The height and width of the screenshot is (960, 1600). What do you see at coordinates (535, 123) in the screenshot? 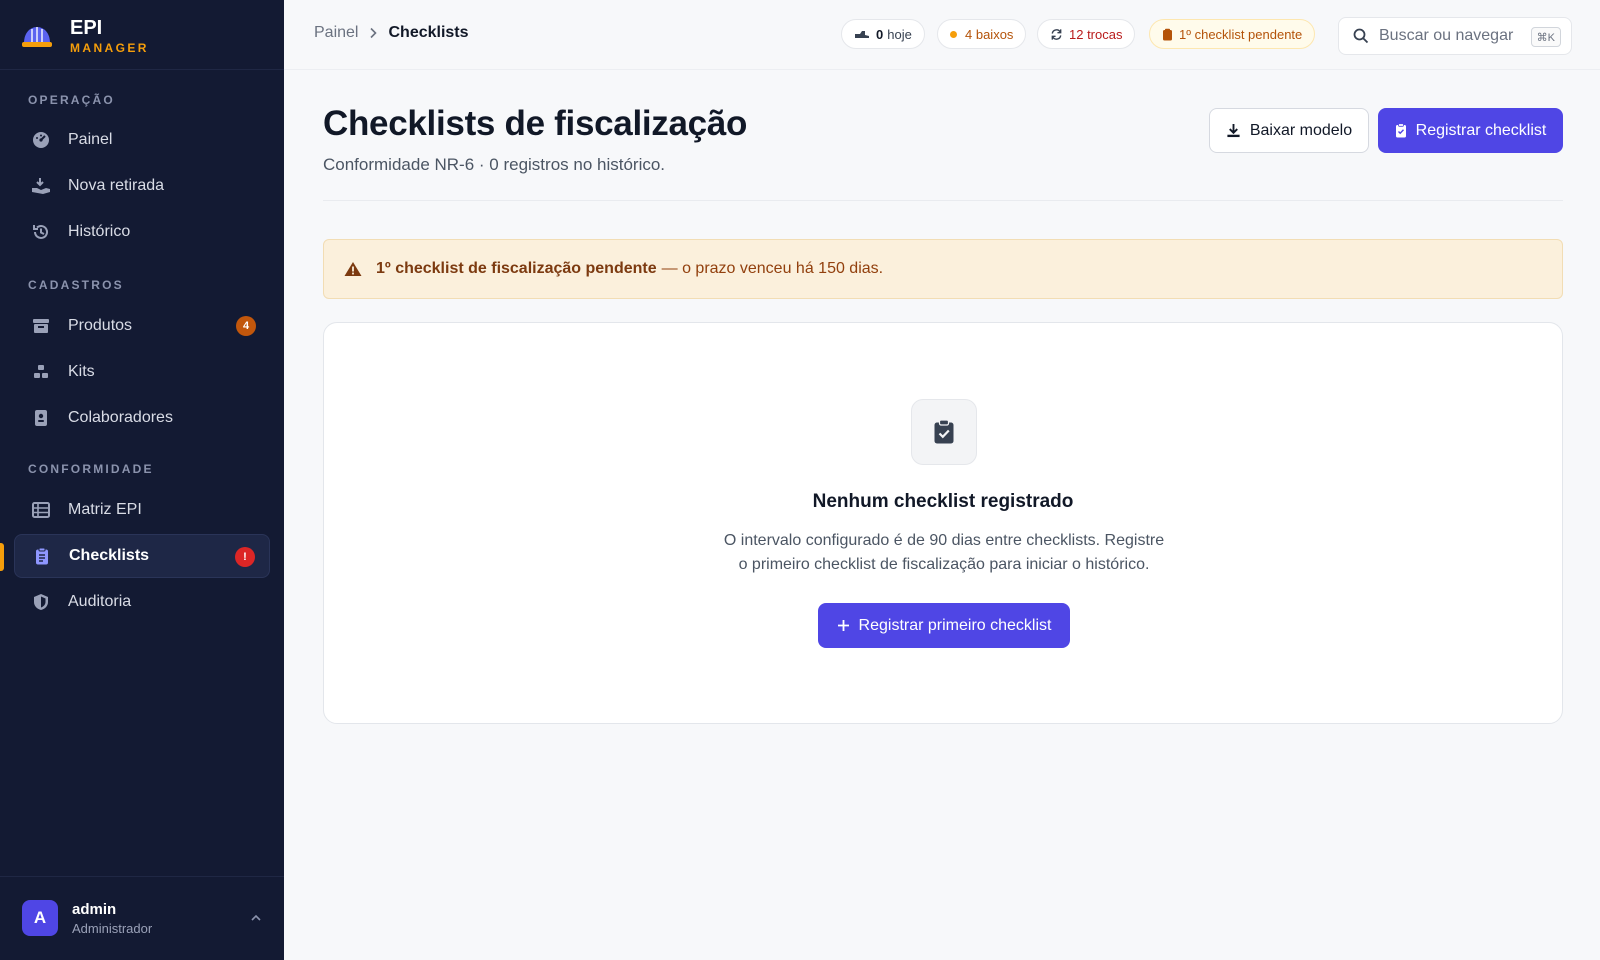
I see `page-title: Checklists de fiscalização` at bounding box center [535, 123].